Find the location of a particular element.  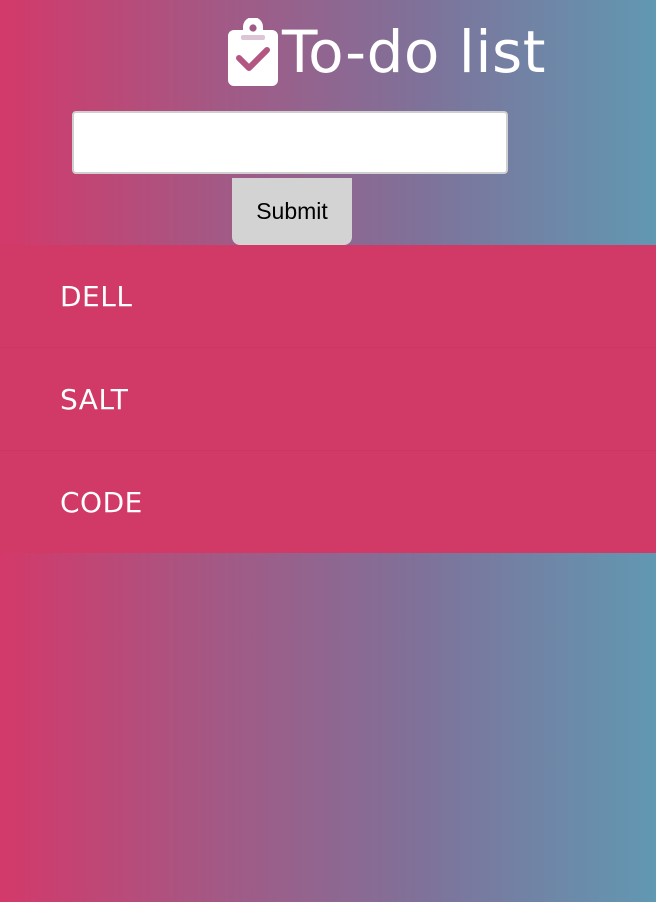

todo-item: SALT is located at coordinates (328, 399).